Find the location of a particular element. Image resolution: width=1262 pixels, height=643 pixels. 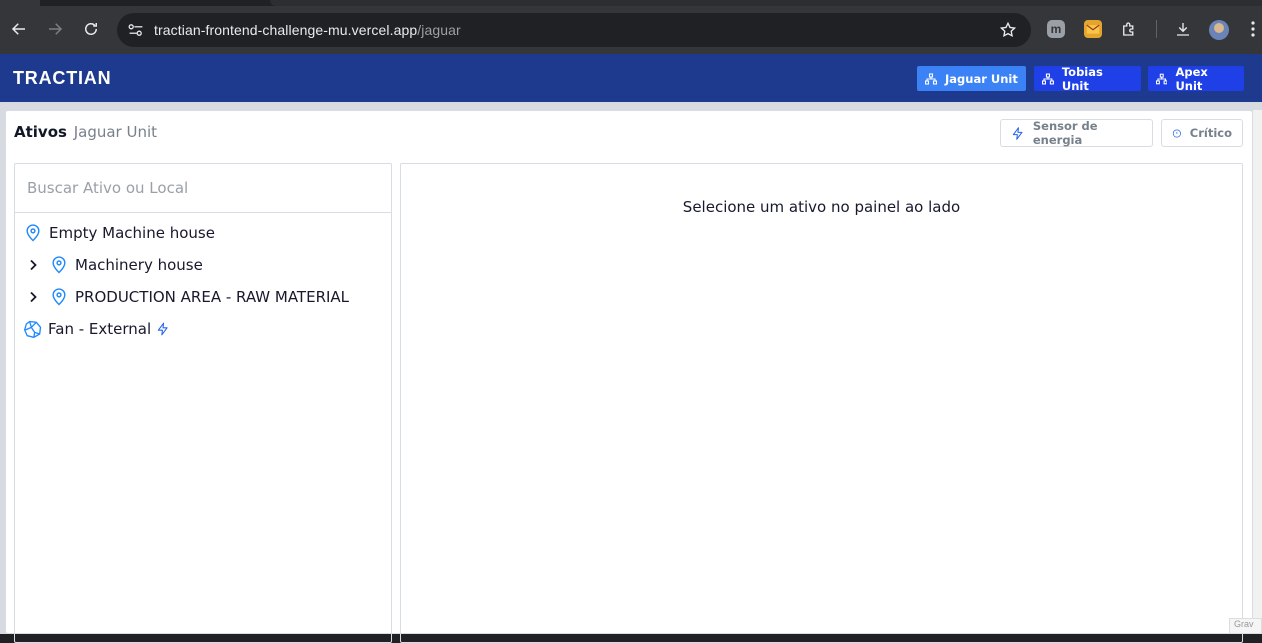

search-box is located at coordinates (203, 188).